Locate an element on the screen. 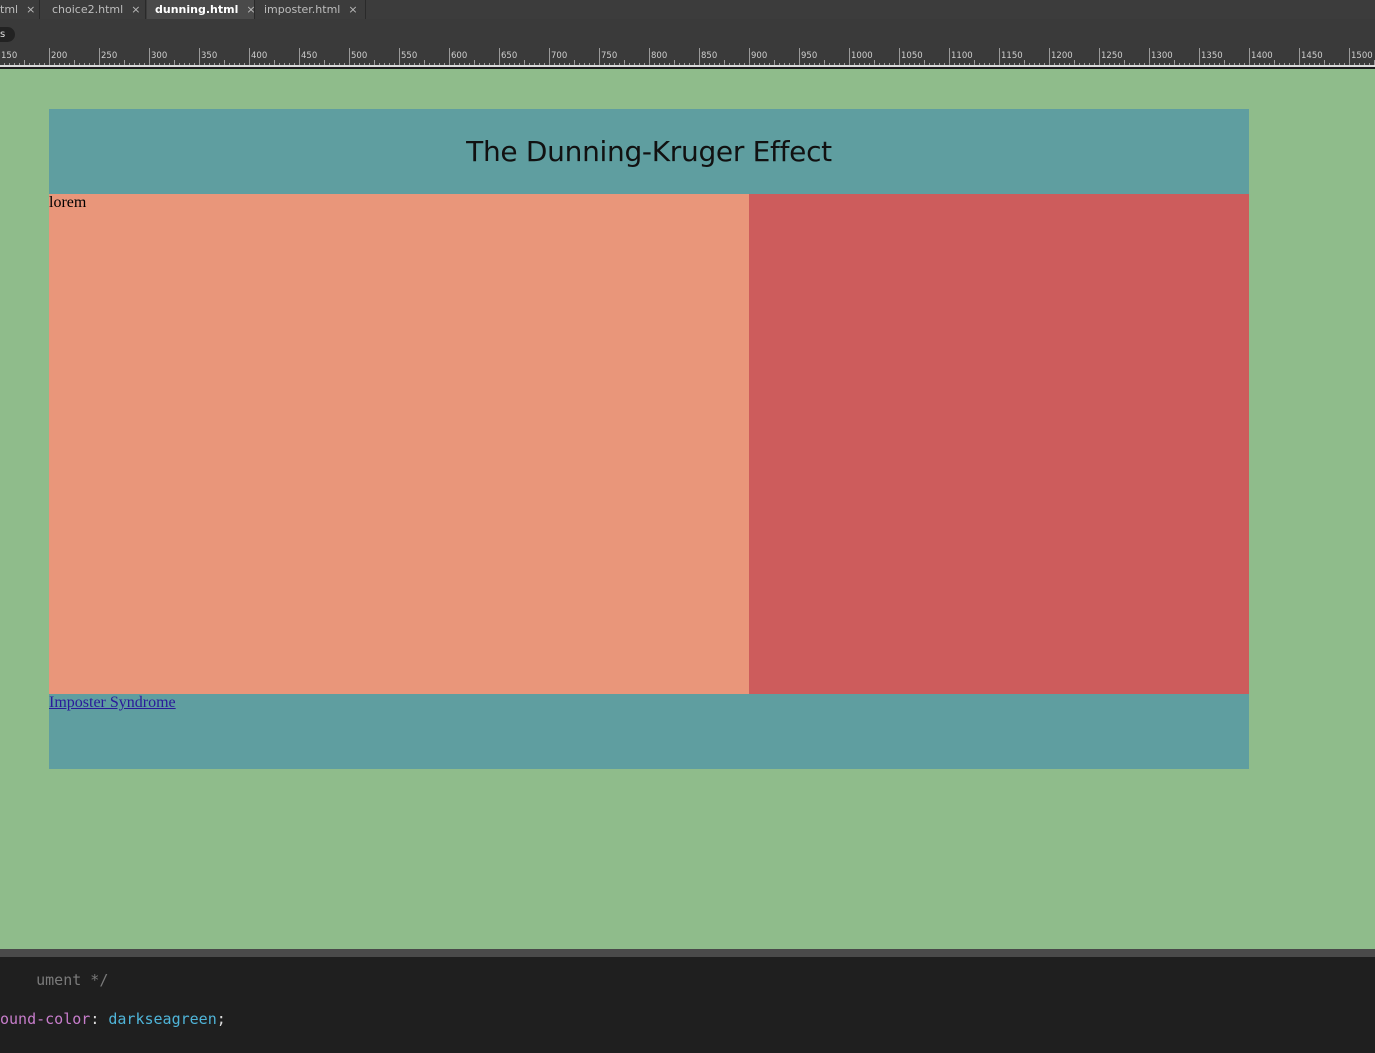 This screenshot has height=1053, width=1375. tab-choice2: choice2.html × is located at coordinates (95, 9).